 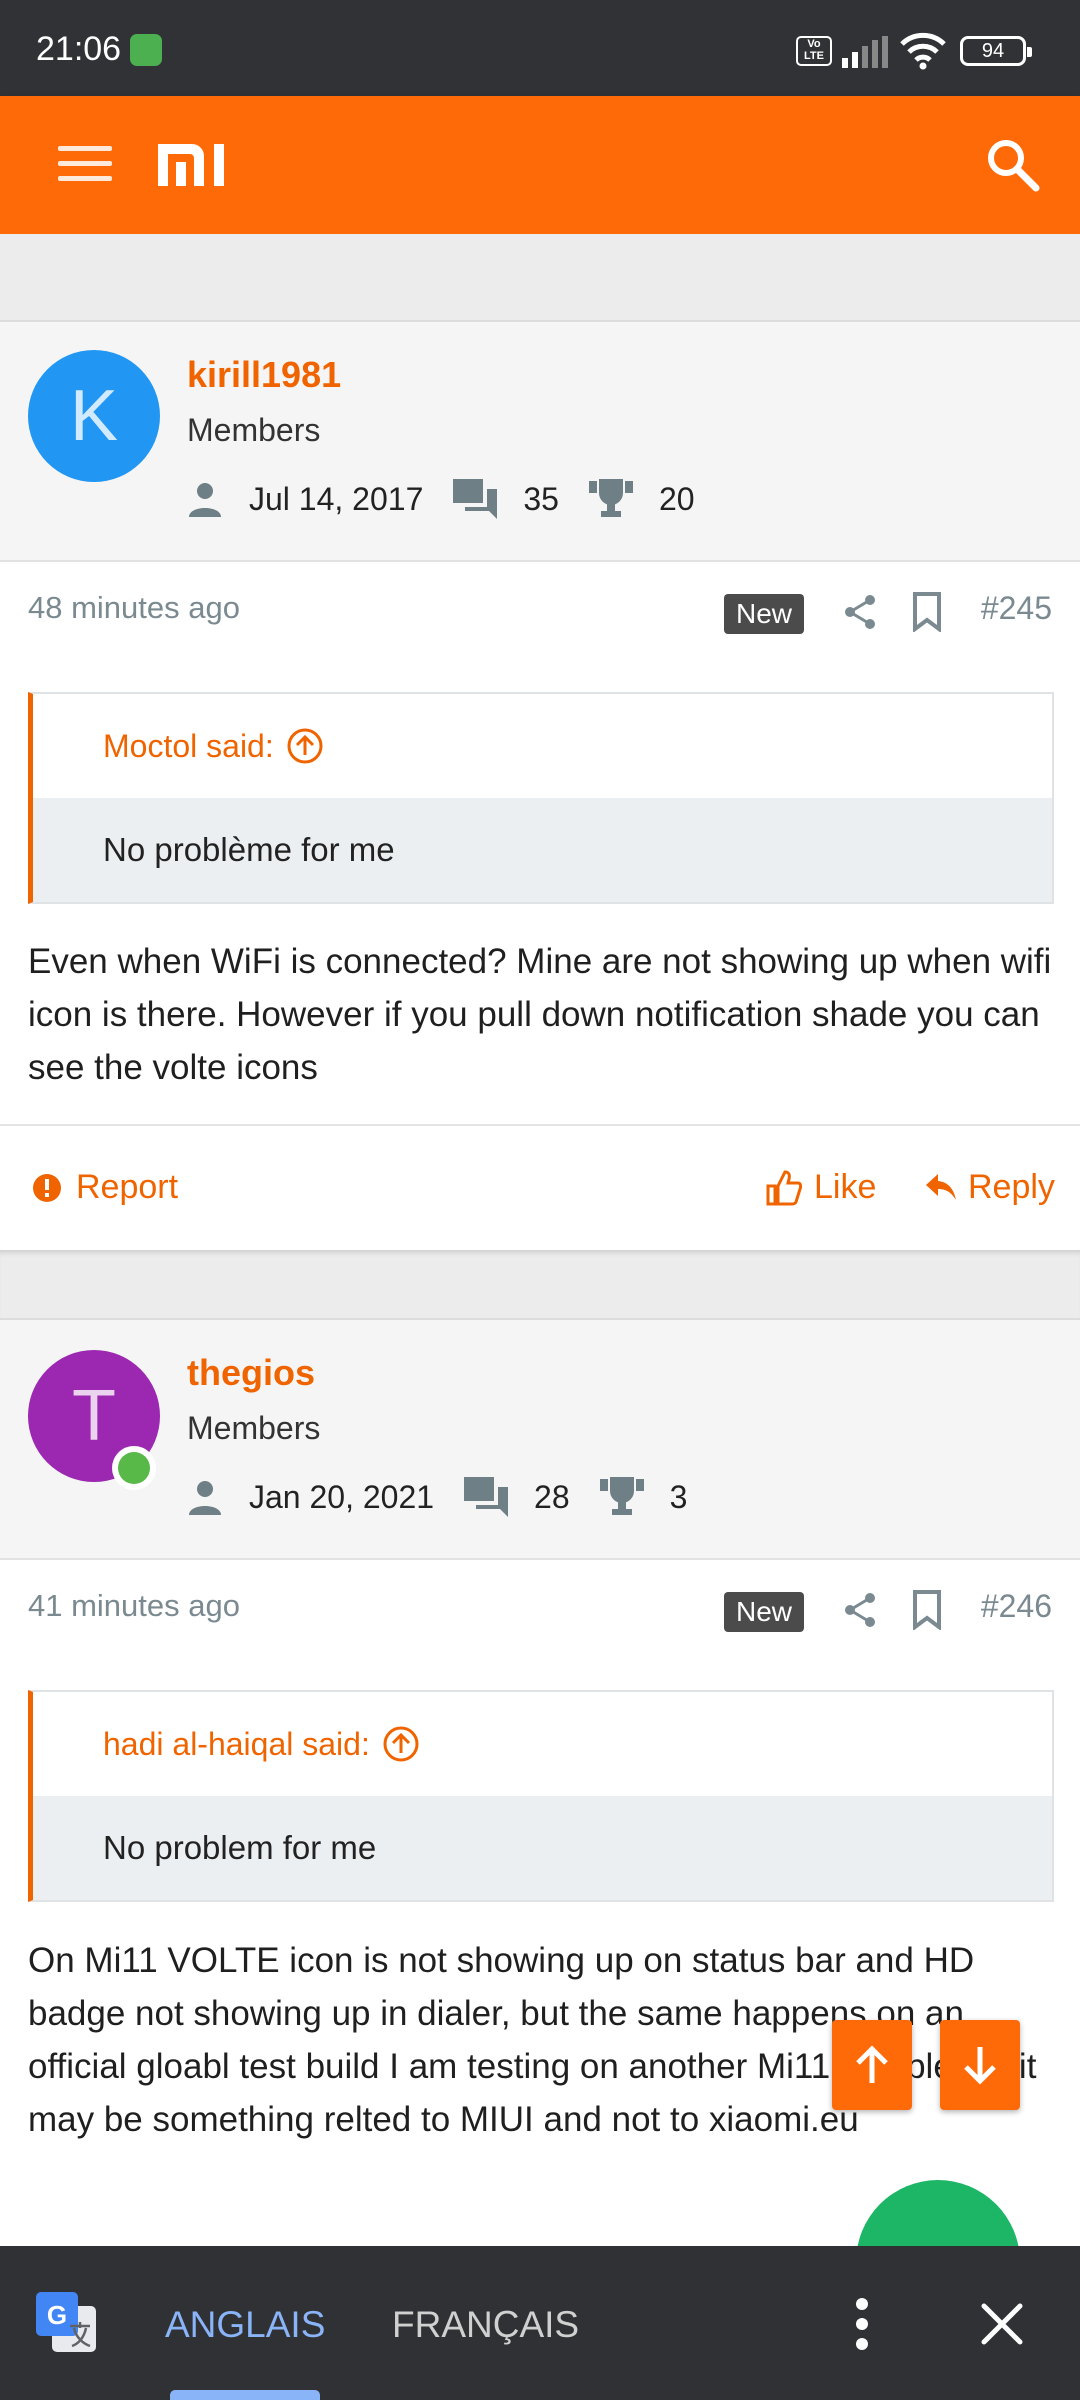 What do you see at coordinates (540, 48) in the screenshot?
I see `status-bar: 21:06 Vo LTE 94` at bounding box center [540, 48].